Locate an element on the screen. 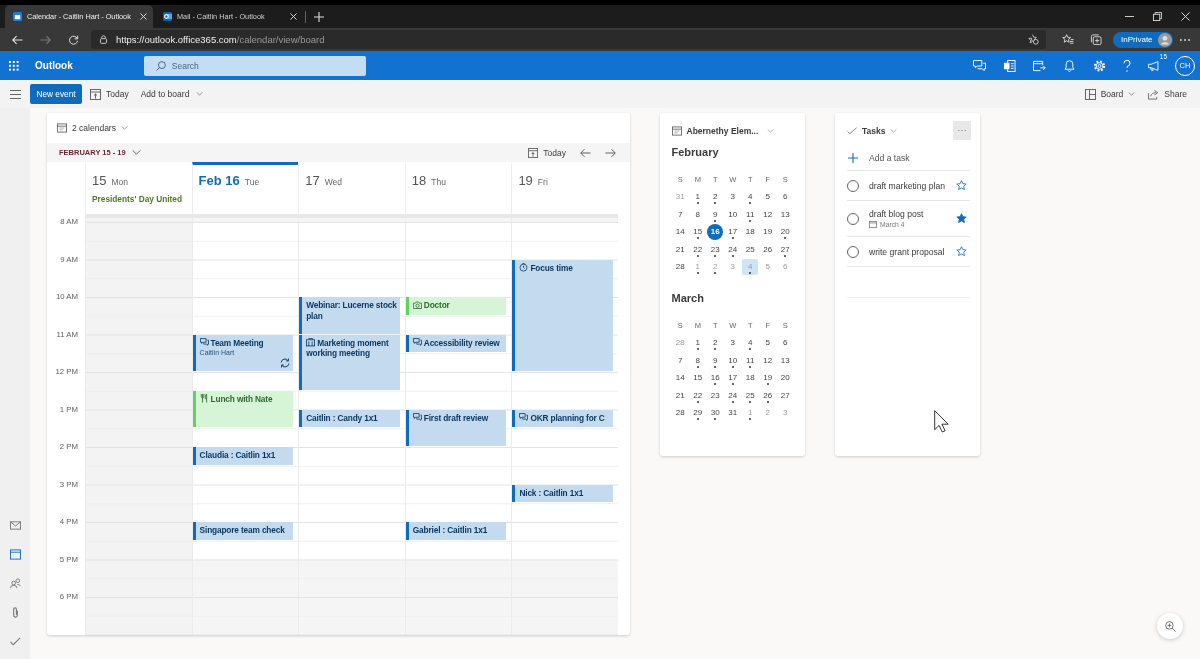  settings-icon is located at coordinates (1099, 65).